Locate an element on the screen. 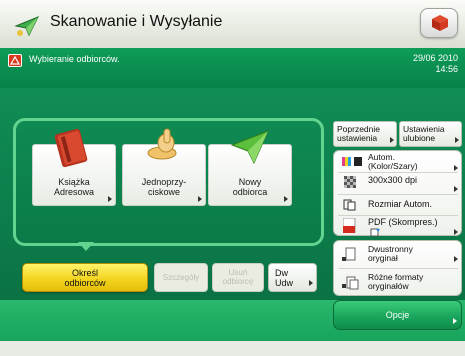 The height and width of the screenshot is (356, 465). main-menu-button is located at coordinates (439, 23).